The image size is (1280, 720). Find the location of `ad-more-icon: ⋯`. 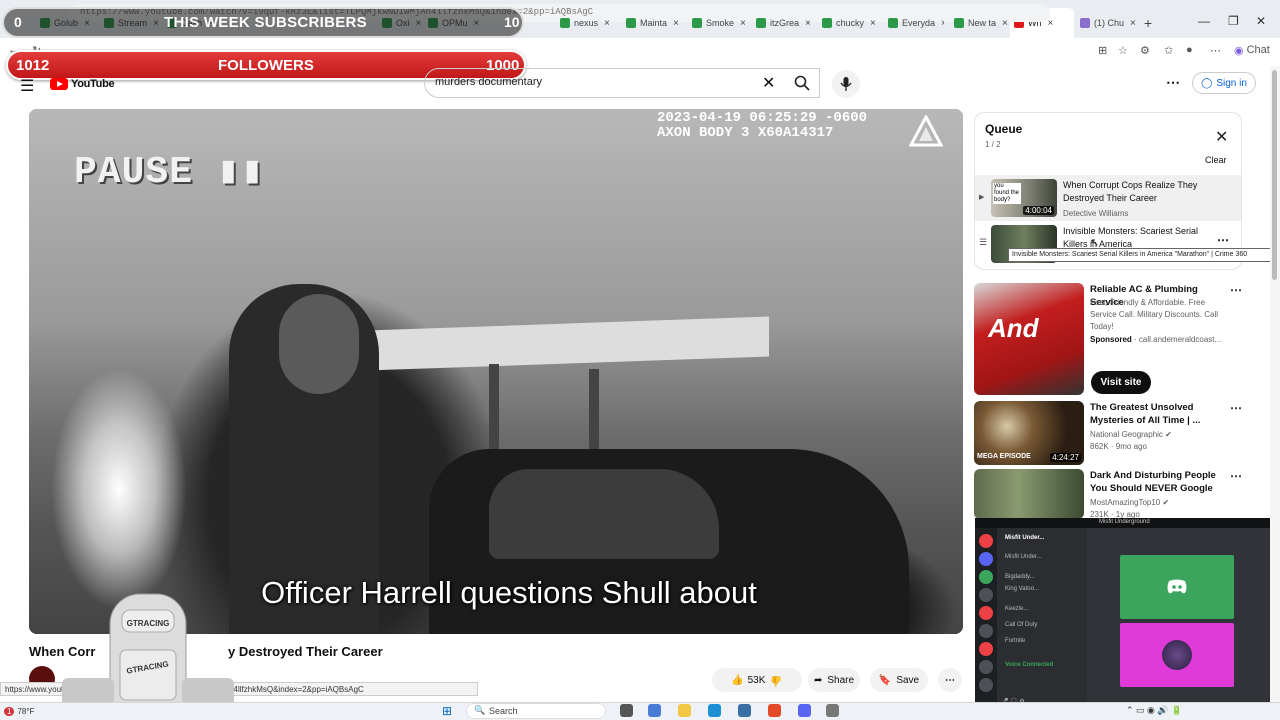

ad-more-icon: ⋯ is located at coordinates (1236, 290).